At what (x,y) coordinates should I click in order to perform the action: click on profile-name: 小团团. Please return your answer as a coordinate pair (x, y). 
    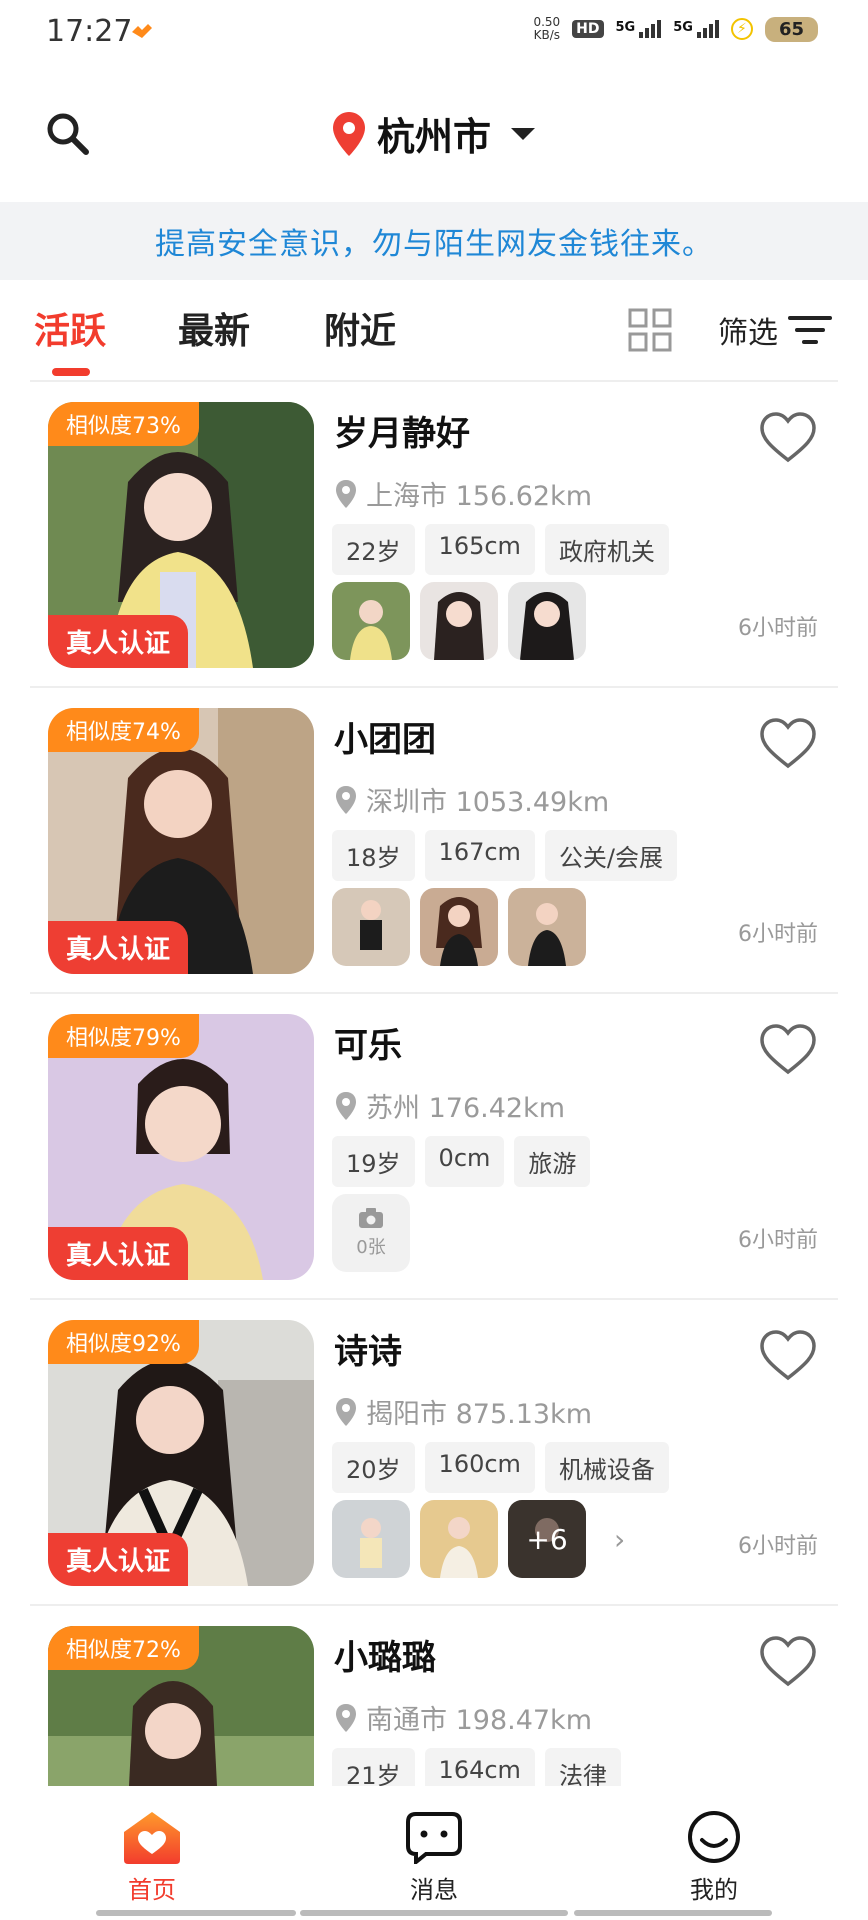
    Looking at the image, I should click on (385, 740).